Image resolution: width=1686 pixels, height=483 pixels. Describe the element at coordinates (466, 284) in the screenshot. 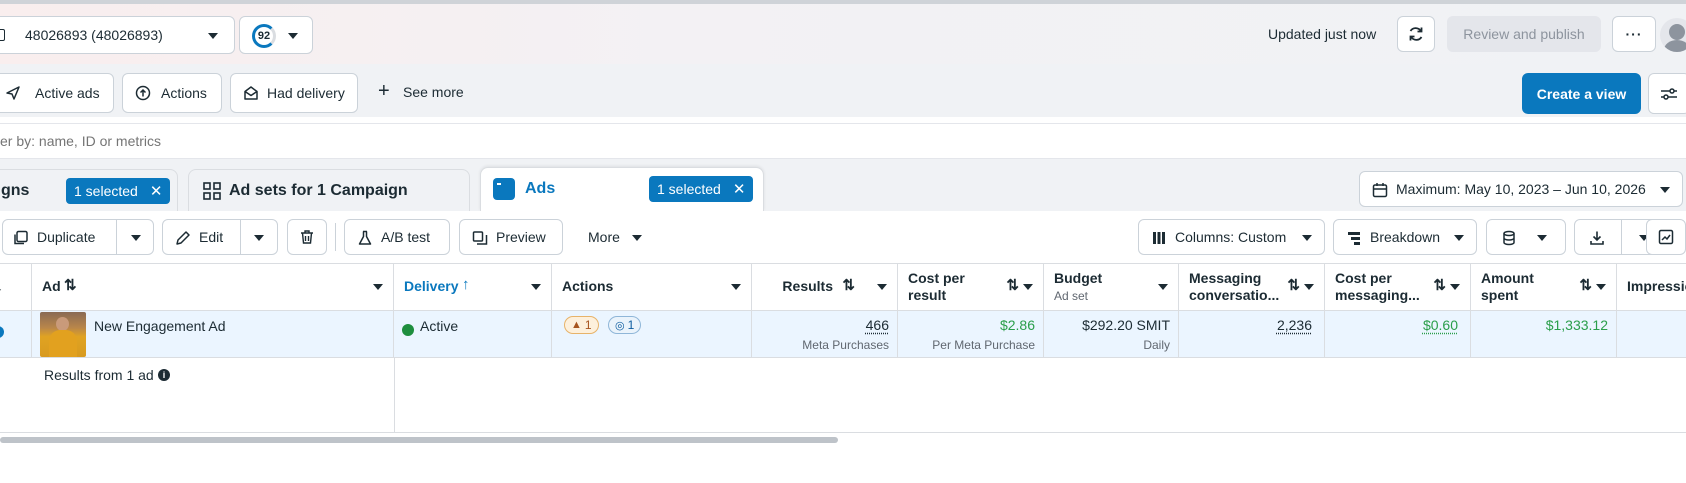

I see `sort-ascending-icon: ↑` at that location.